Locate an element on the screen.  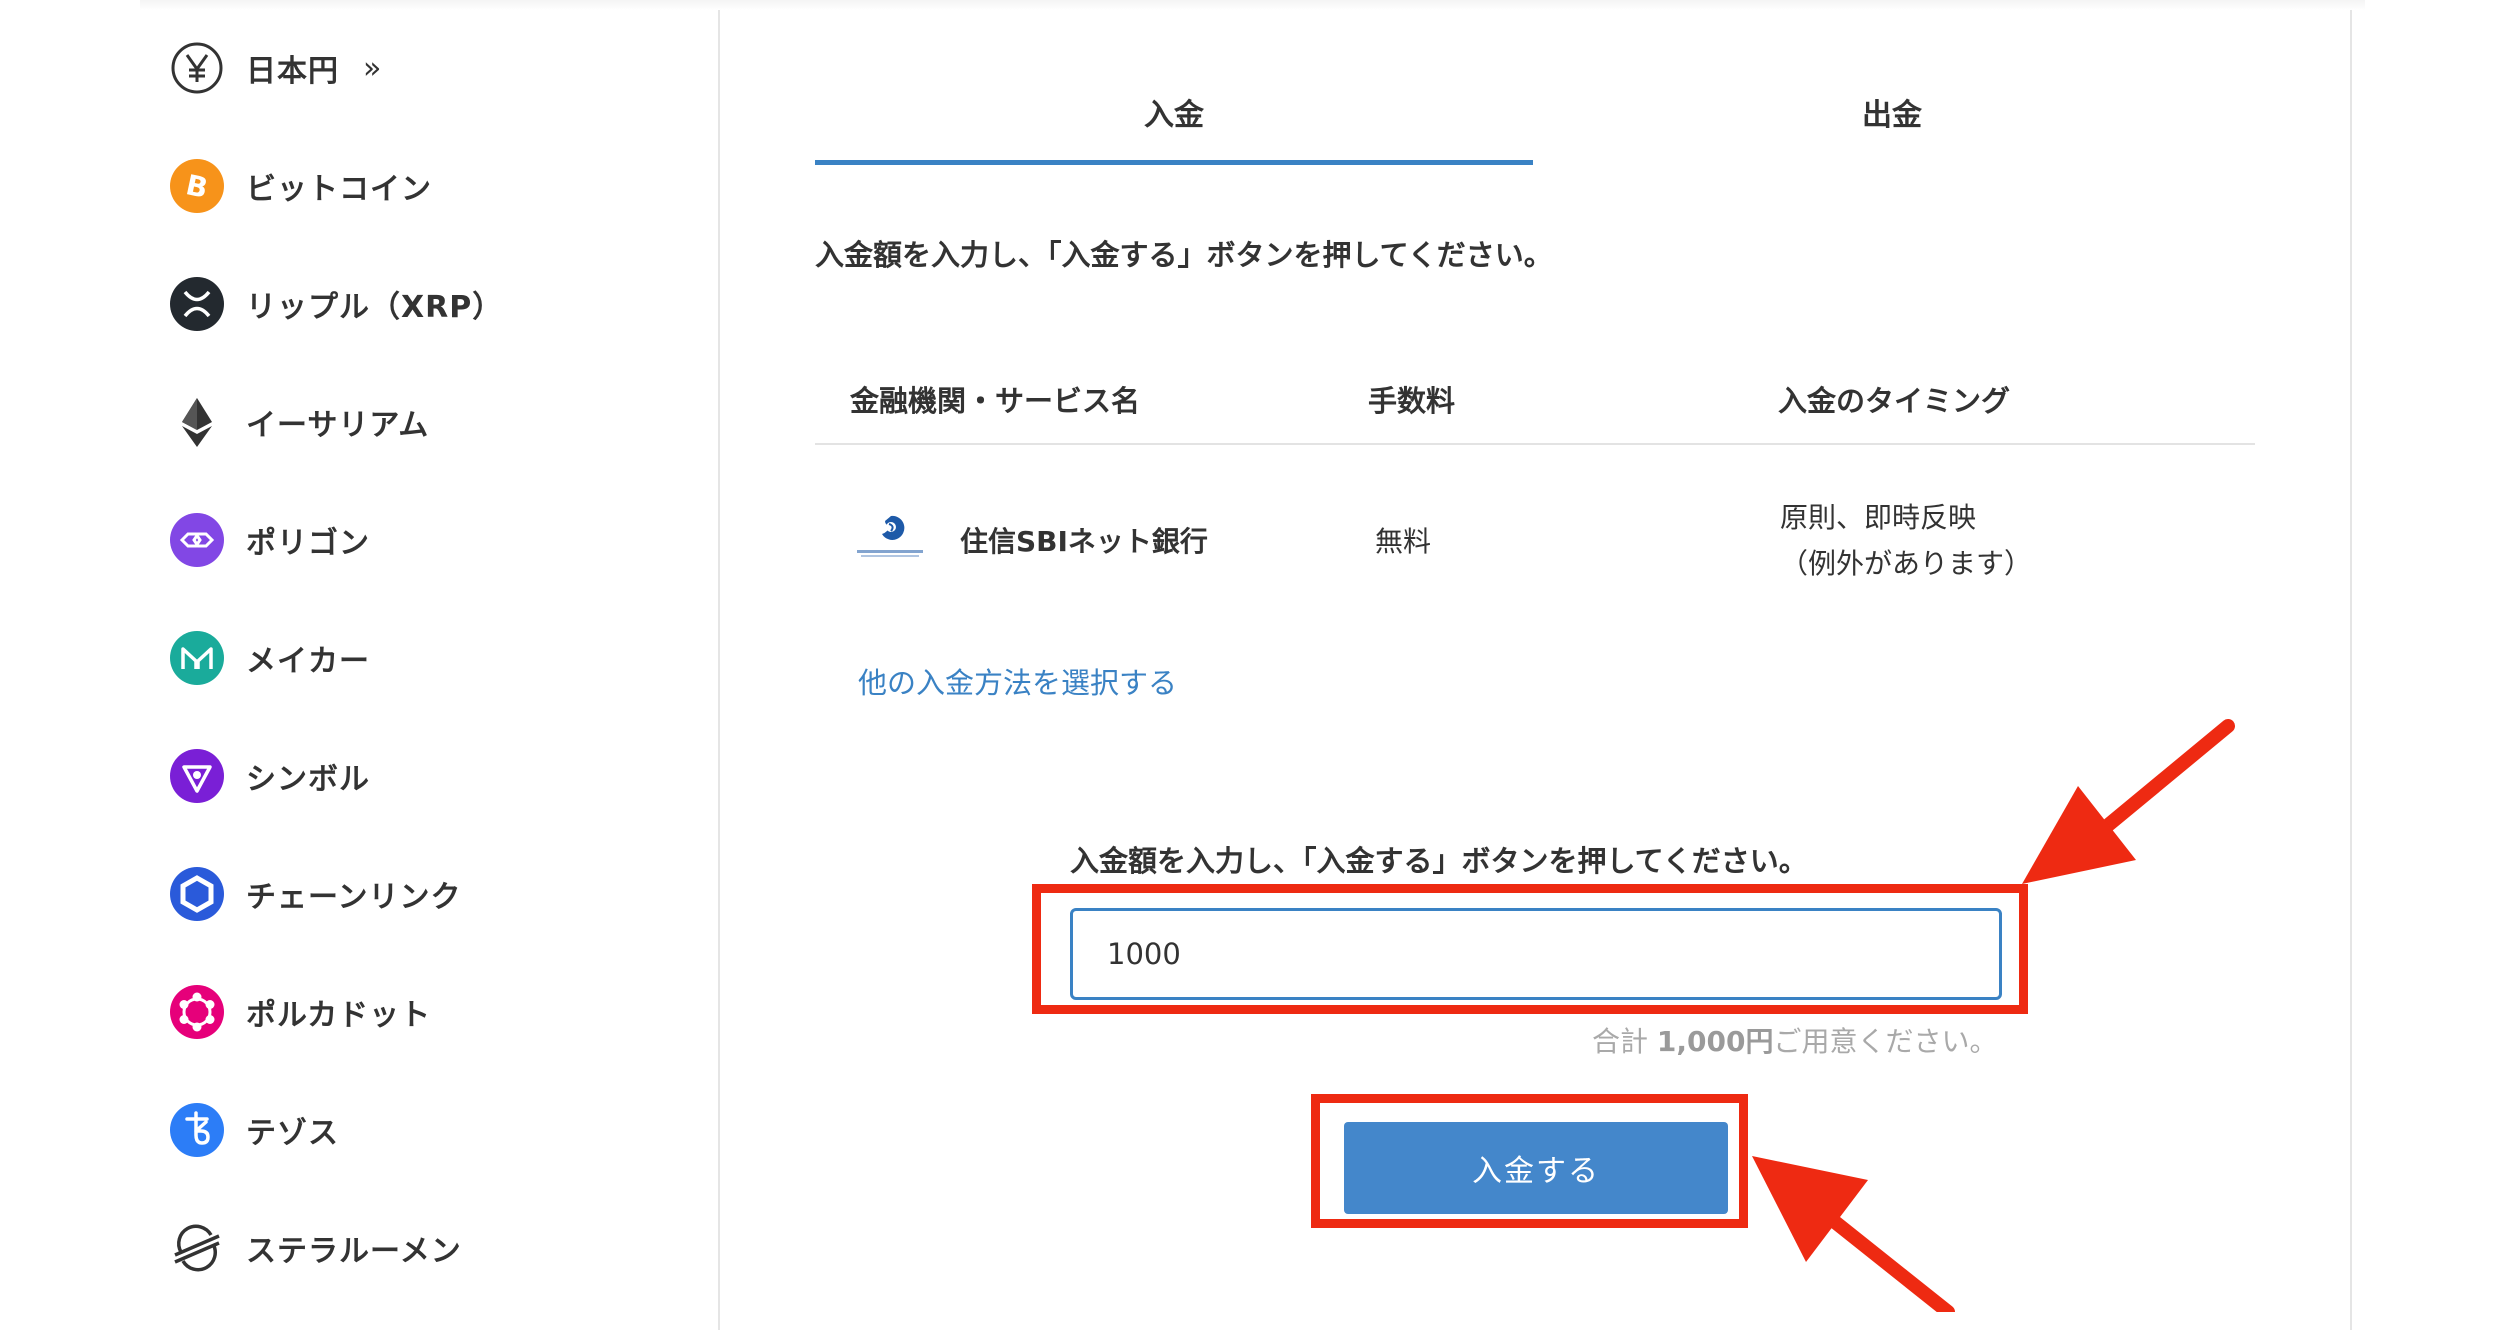
annotation-arrow-bottom is located at coordinates (1853, 1234).